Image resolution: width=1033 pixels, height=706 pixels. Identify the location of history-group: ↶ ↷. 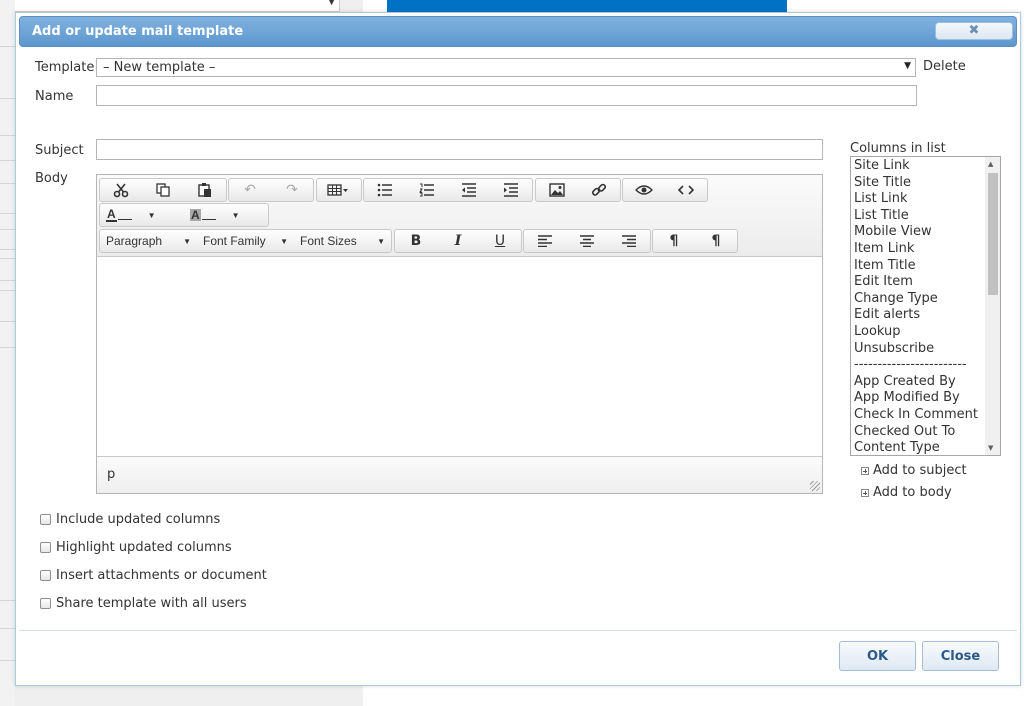
(271, 190).